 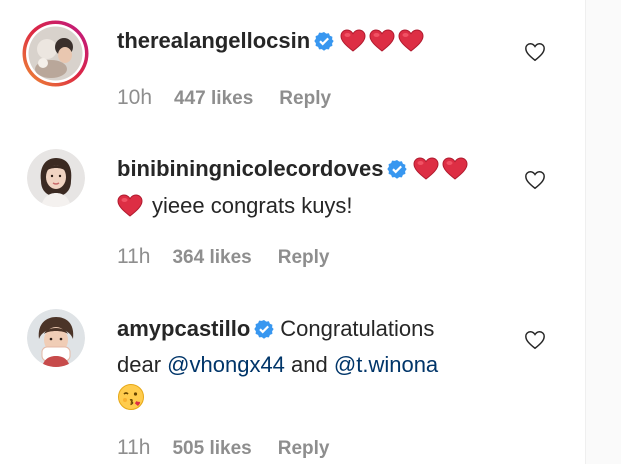 I want to click on comment-likes: 447 likes, so click(x=213, y=98).